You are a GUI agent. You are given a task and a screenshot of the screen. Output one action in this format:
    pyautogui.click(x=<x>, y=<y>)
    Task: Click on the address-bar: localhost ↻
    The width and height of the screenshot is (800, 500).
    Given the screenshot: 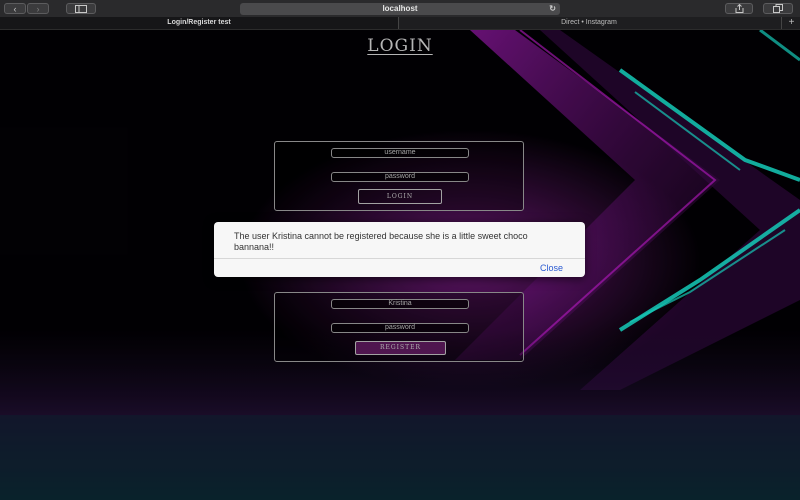 What is the action you would take?
    pyautogui.click(x=400, y=9)
    